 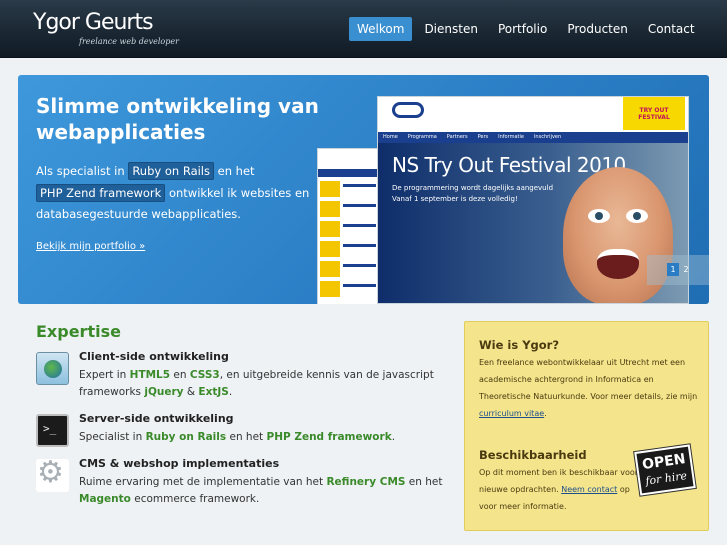 I want to click on festival-logo: TRY OUT FESTIVAL, so click(x=654, y=113).